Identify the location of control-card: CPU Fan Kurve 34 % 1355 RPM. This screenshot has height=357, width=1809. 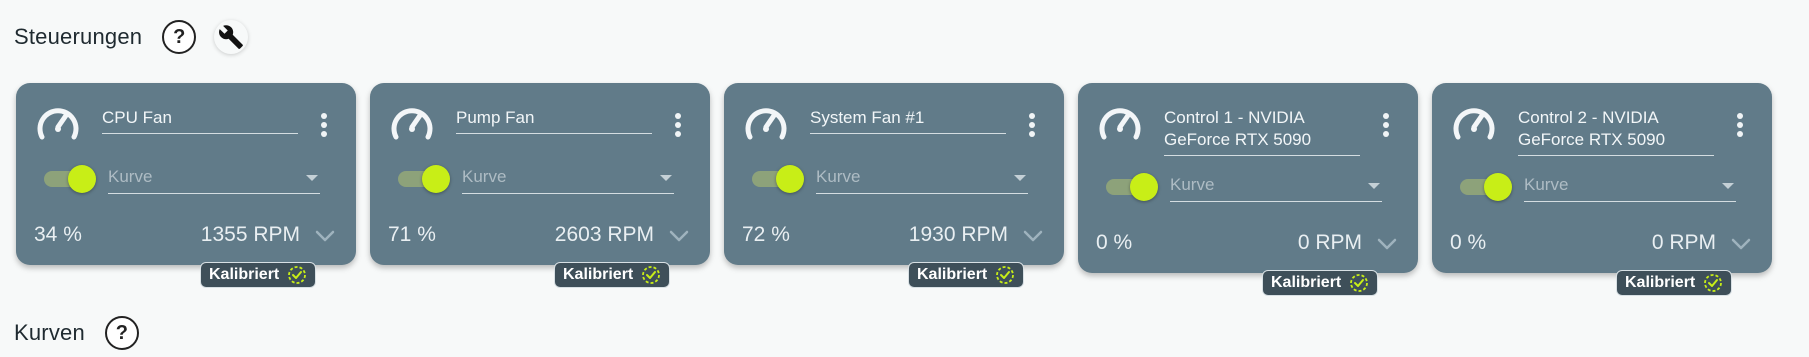
(186, 174).